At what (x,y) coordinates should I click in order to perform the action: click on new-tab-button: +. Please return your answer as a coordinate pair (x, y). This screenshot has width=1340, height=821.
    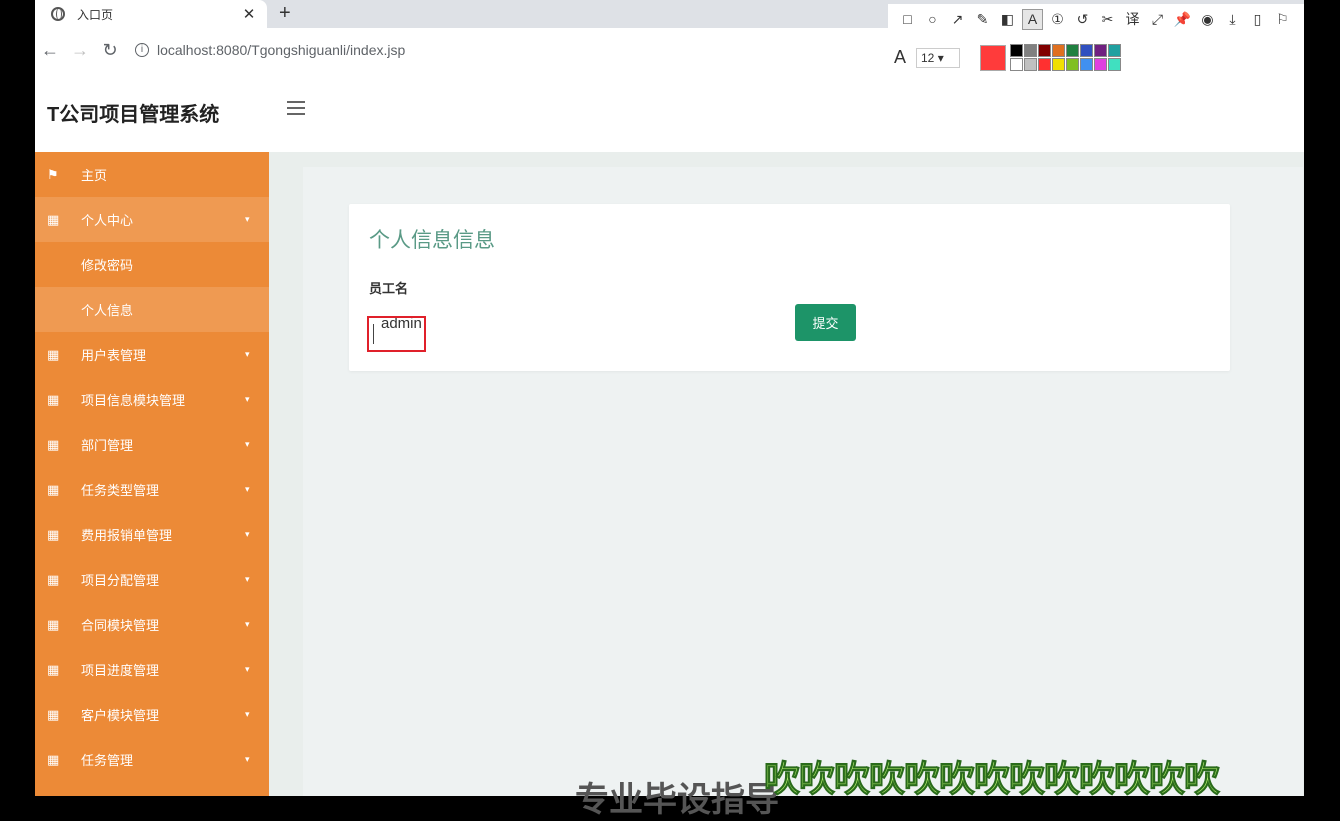
    Looking at the image, I should click on (285, 13).